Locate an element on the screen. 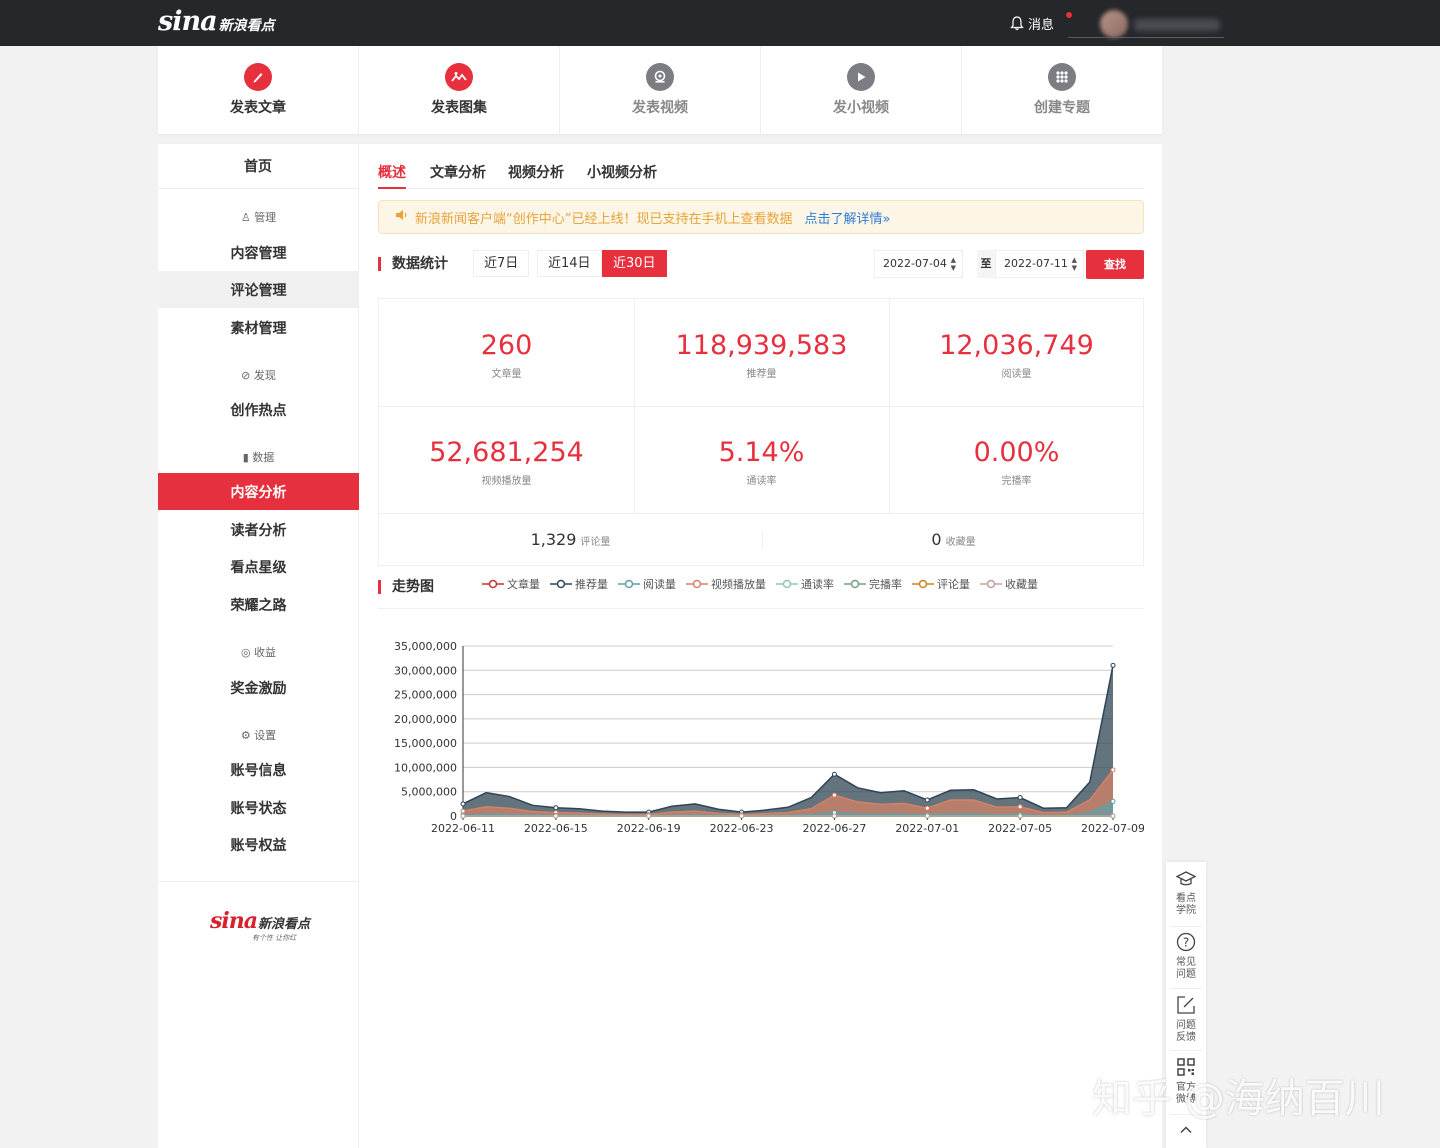 The height and width of the screenshot is (1148, 1440). stat-completion-rate: 0.00% 完播率 is located at coordinates (1016, 459).